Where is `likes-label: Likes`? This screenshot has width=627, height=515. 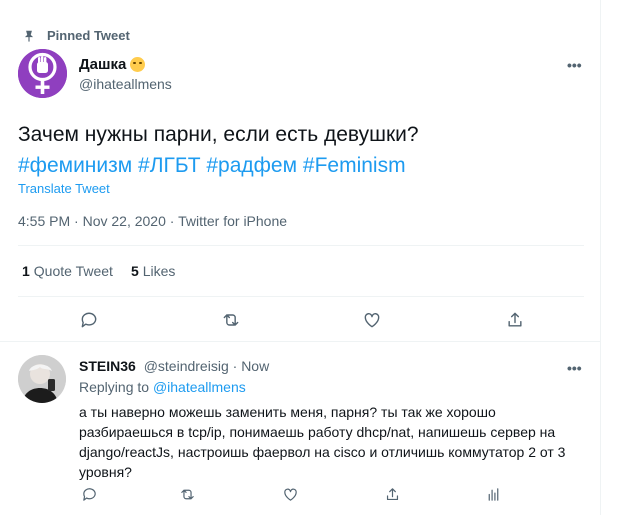
likes-label: Likes is located at coordinates (159, 271).